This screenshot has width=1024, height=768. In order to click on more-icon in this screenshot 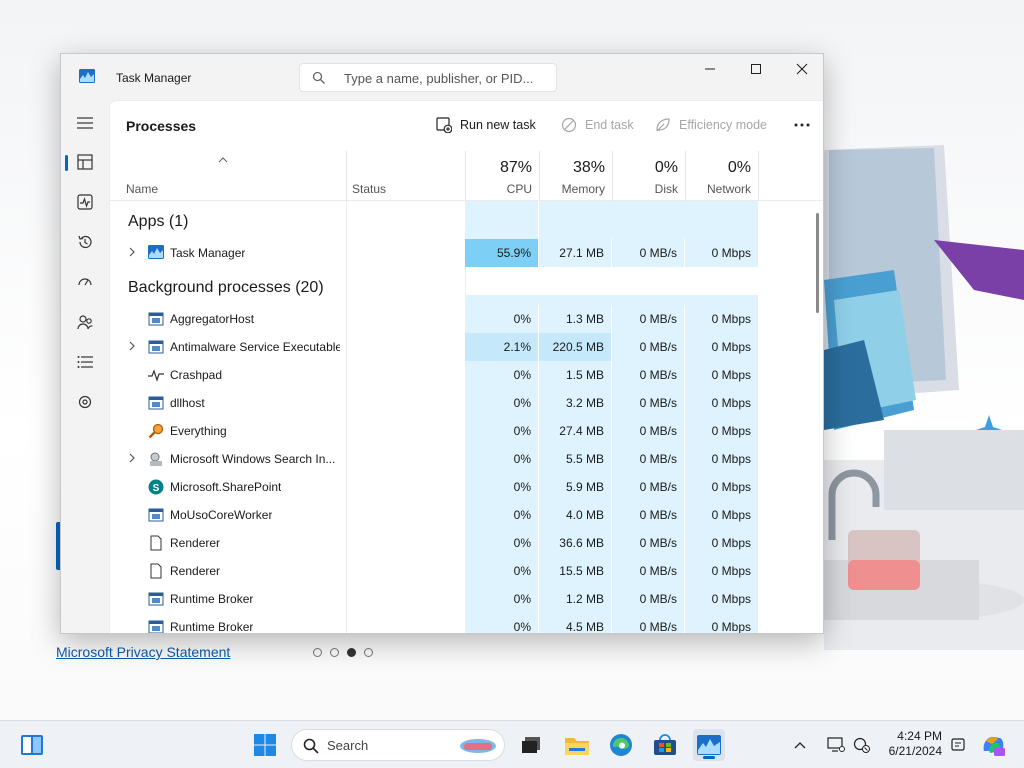, I will do `click(802, 125)`.